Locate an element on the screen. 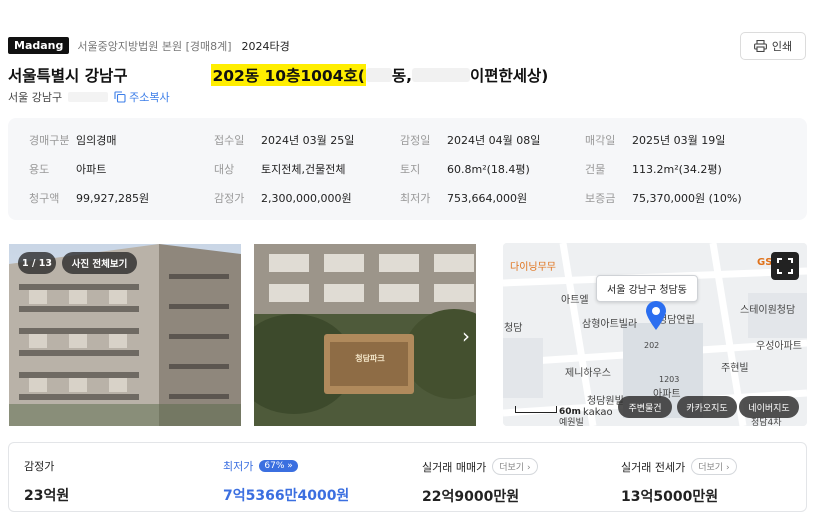 The height and width of the screenshot is (517, 815). expand-icon is located at coordinates (785, 266).